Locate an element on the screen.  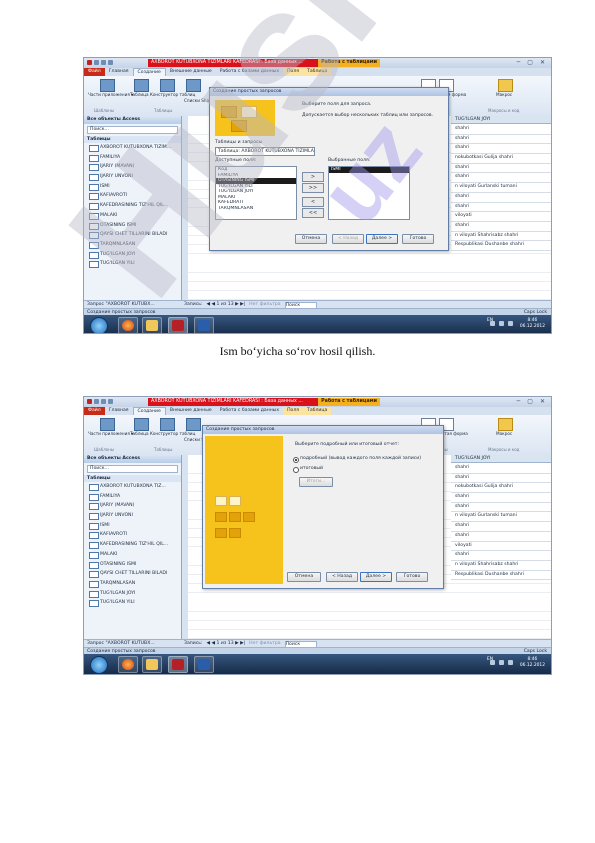
summary-radio: итоговый is located at coordinates (308, 469).